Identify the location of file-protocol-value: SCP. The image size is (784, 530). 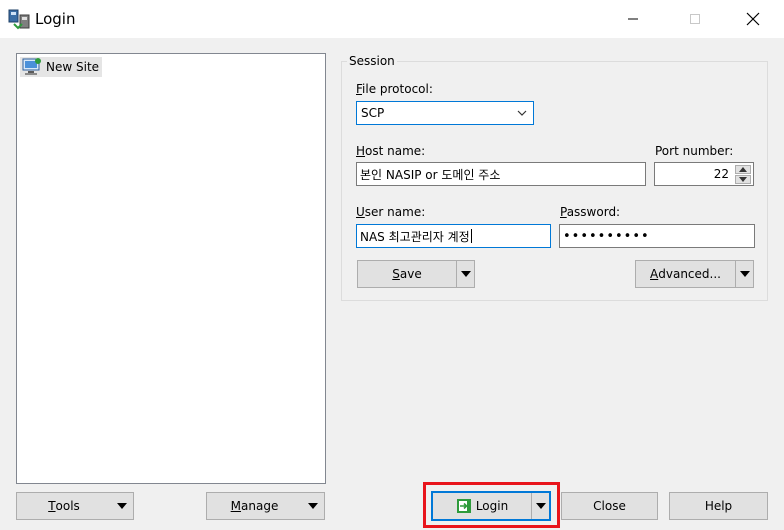
(373, 113).